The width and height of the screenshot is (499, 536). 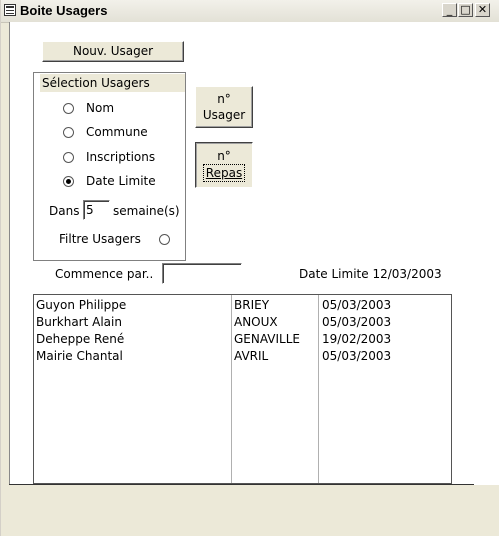 What do you see at coordinates (10, 10) in the screenshot?
I see `form-icon` at bounding box center [10, 10].